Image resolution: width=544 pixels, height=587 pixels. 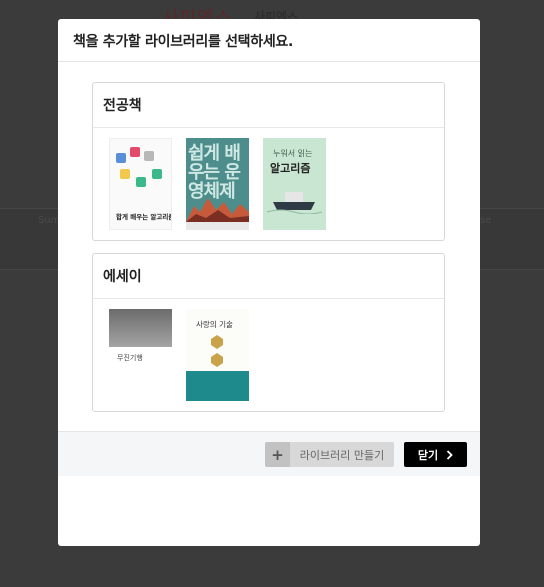 I want to click on create-library-button: + 라이브러리 만들기, so click(x=329, y=454).